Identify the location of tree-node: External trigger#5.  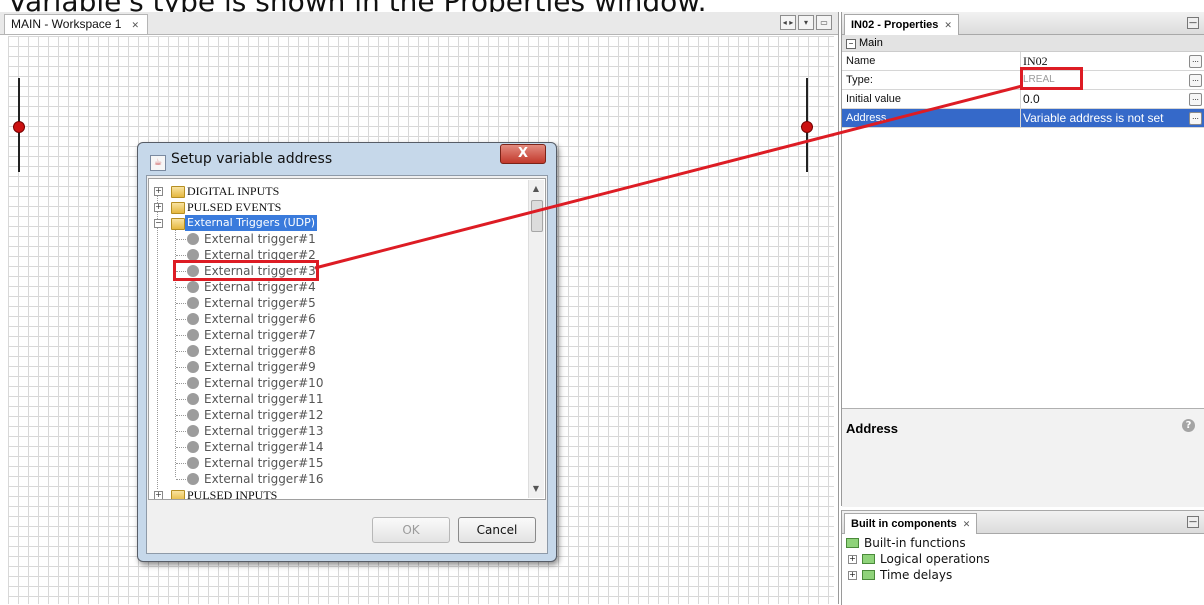
(339, 303).